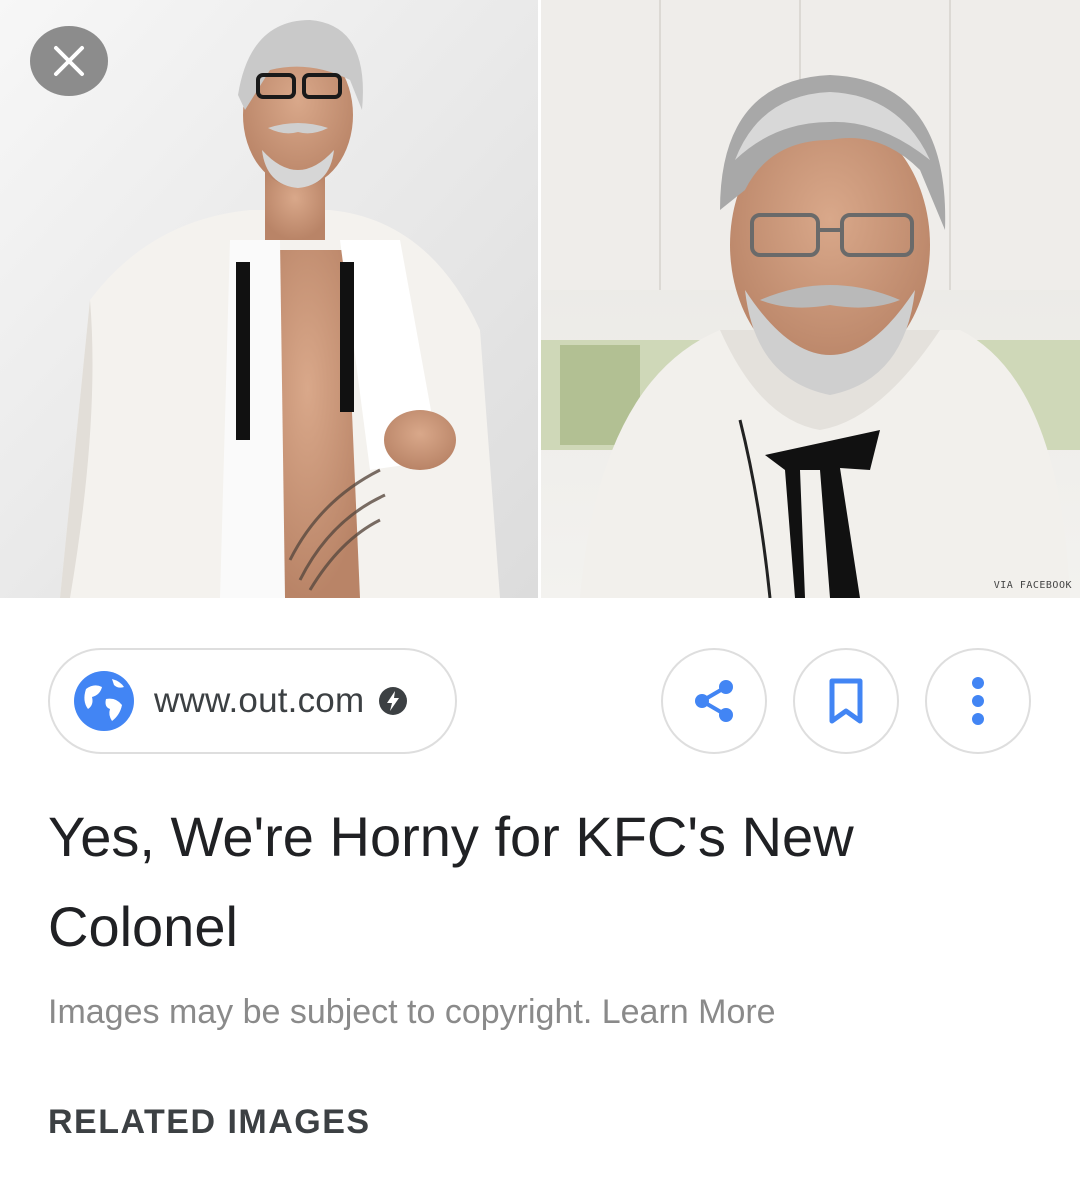  I want to click on more-options-button, so click(978, 701).